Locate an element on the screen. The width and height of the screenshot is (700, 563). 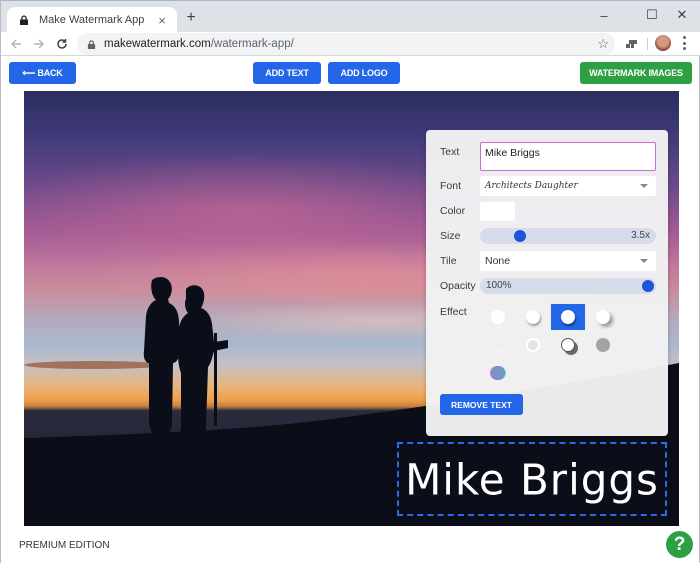
back-arrow-icon is located at coordinates (16, 44).